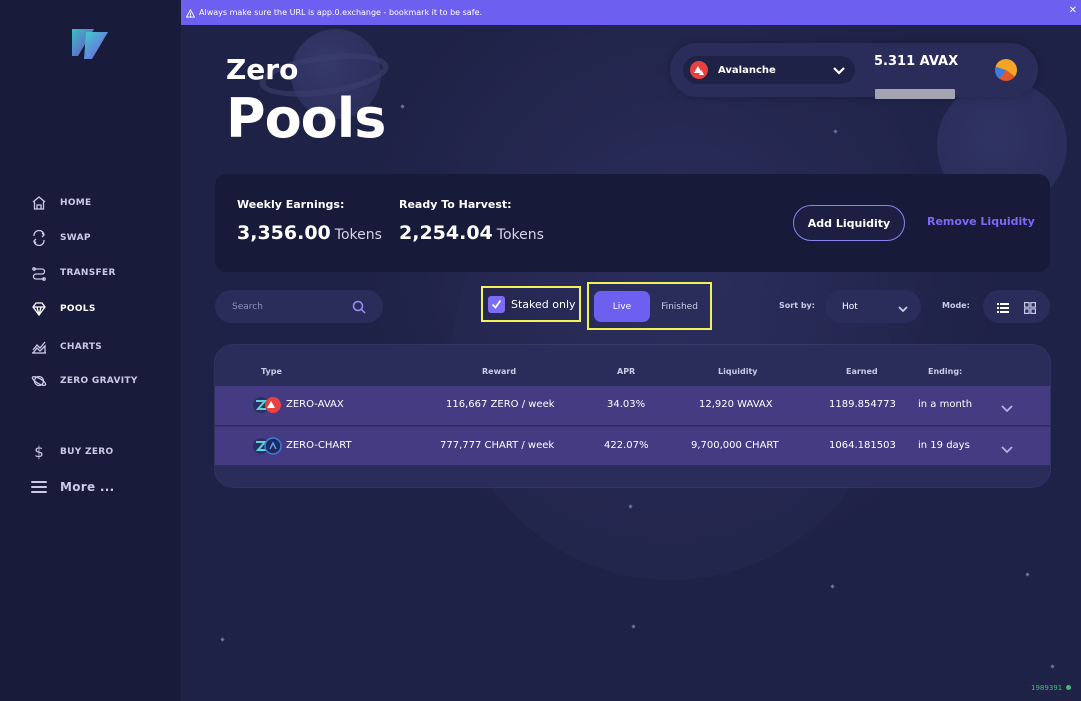 Image resolution: width=1081 pixels, height=701 pixels. What do you see at coordinates (39, 487) in the screenshot?
I see `menu-icon` at bounding box center [39, 487].